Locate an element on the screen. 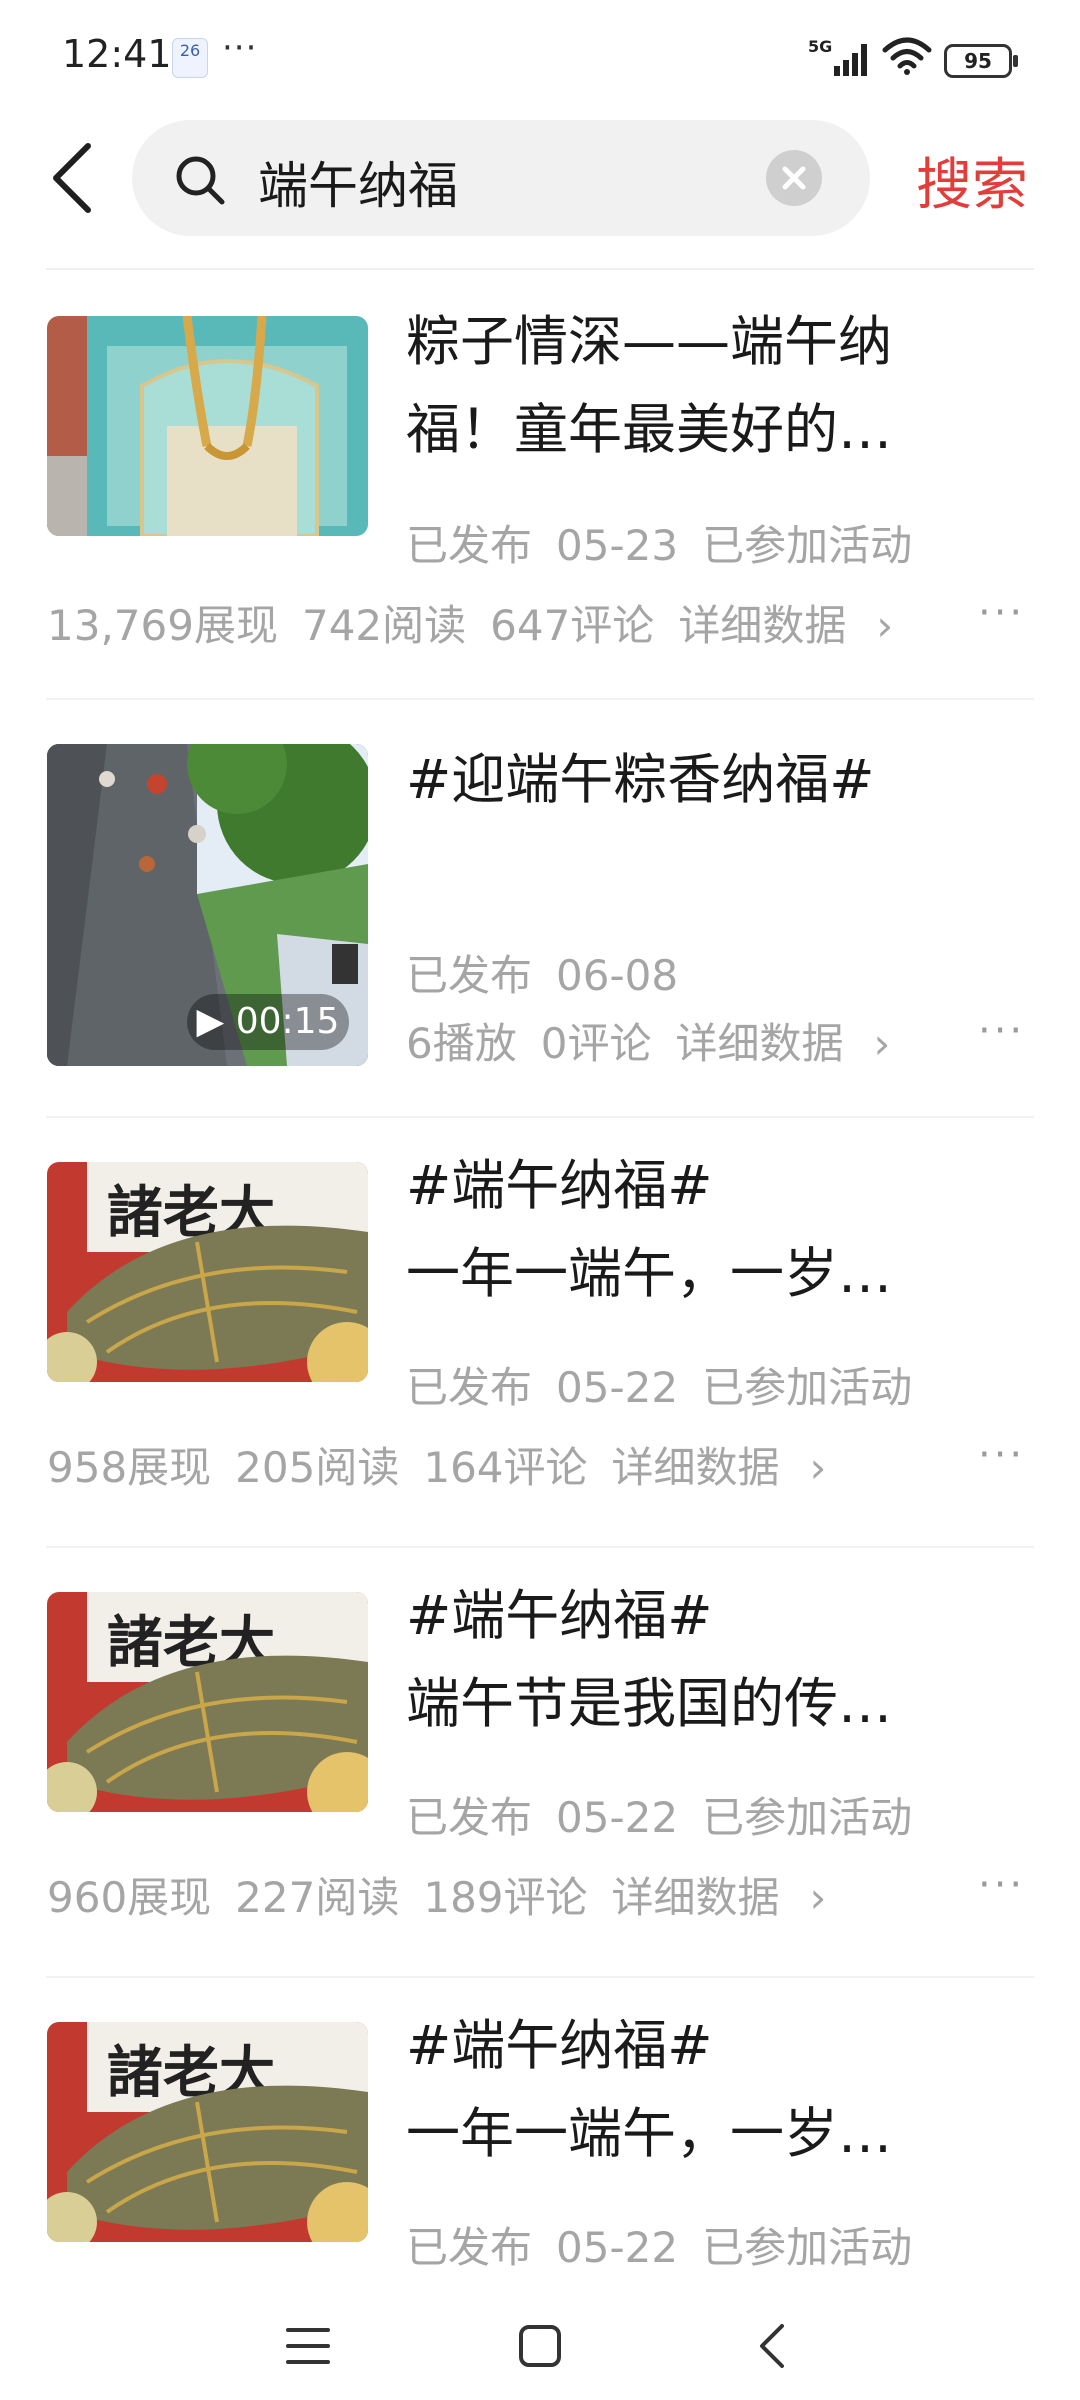 Image resolution: width=1080 pixels, height=2400 pixels. home-square-icon is located at coordinates (540, 2346).